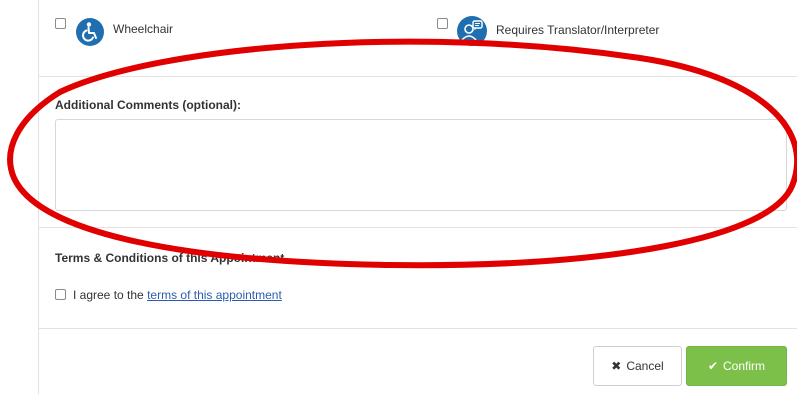  What do you see at coordinates (744, 366) in the screenshot?
I see `confirm-label: Confirm` at bounding box center [744, 366].